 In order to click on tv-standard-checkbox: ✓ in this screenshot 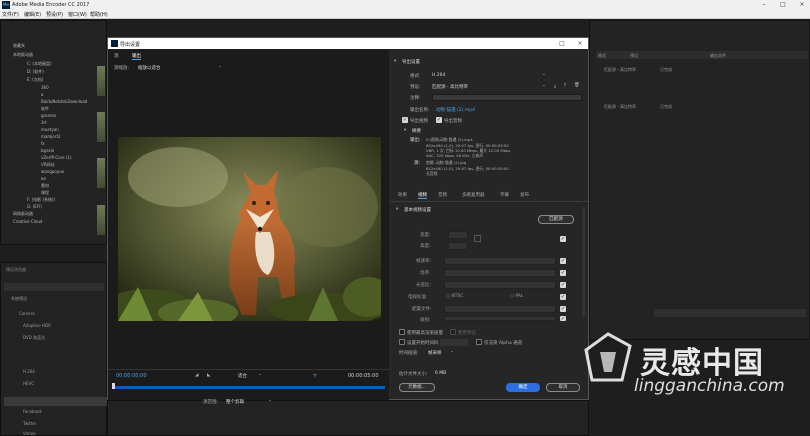, I will do `click(563, 297)`.